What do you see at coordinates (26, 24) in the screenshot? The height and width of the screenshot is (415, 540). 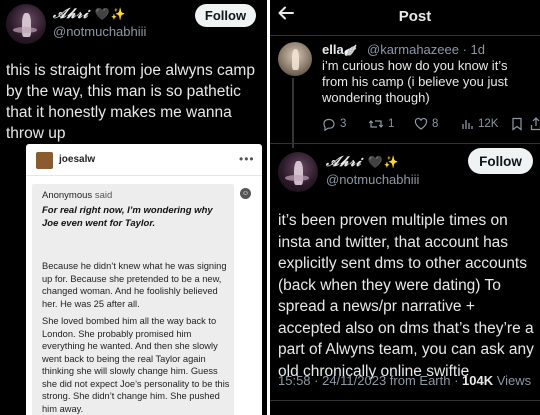 I see `user-avatar` at bounding box center [26, 24].